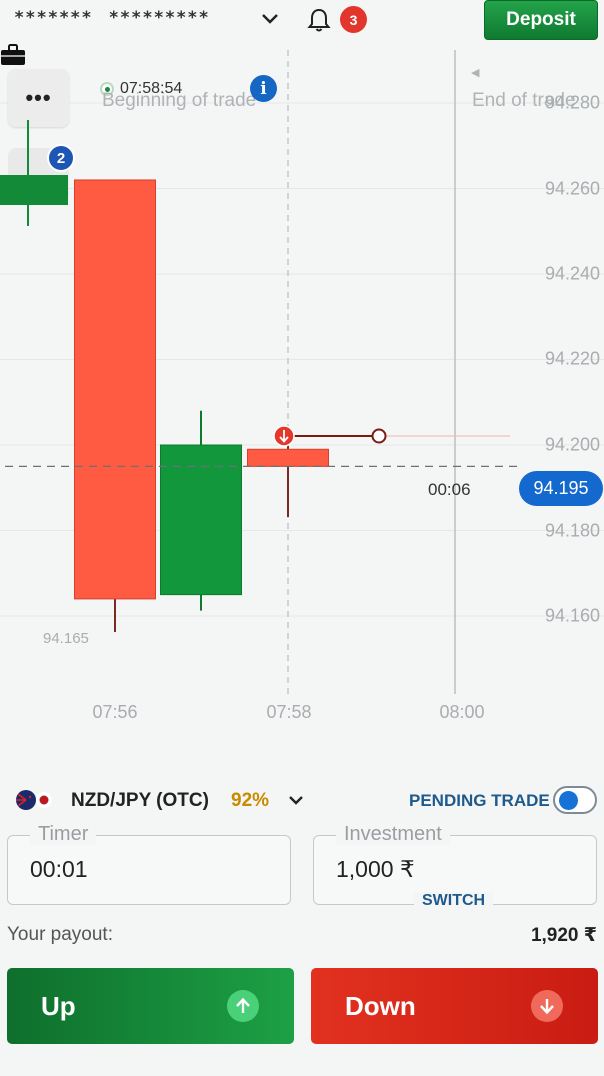  I want to click on x-tick-label: 08:00, so click(462, 712).